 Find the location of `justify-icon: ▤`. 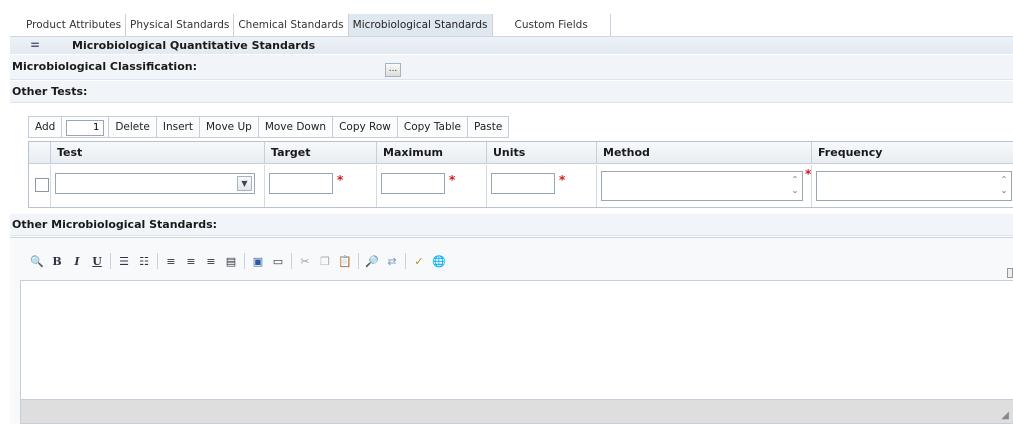

justify-icon: ▤ is located at coordinates (231, 261).